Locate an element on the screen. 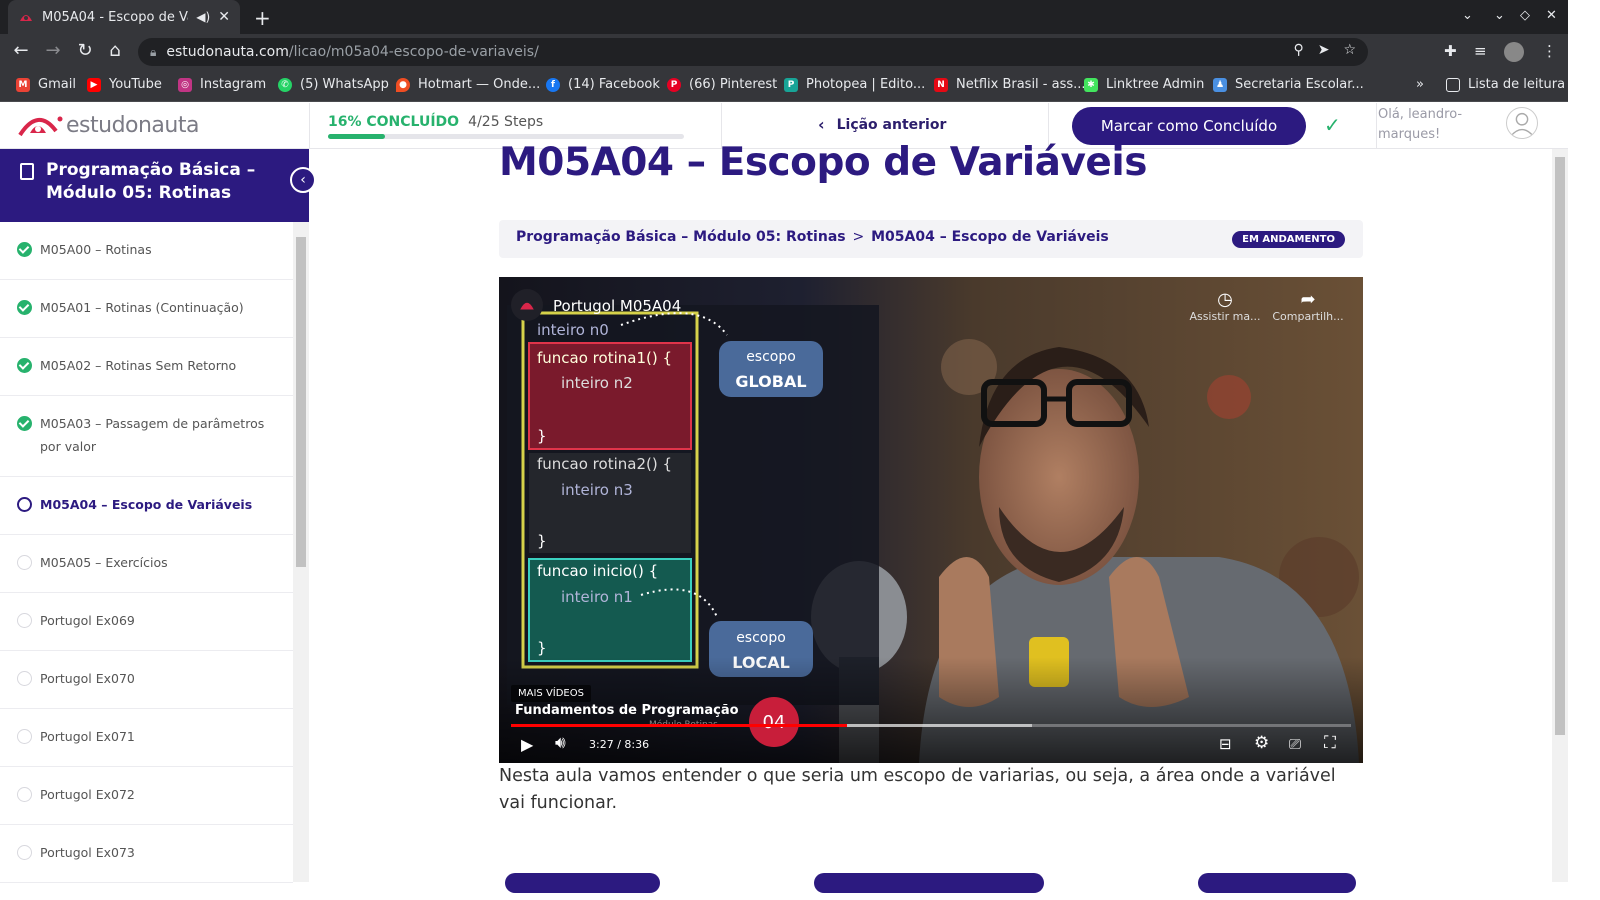 The height and width of the screenshot is (900, 1600). new-tab-icon: + is located at coordinates (262, 18).